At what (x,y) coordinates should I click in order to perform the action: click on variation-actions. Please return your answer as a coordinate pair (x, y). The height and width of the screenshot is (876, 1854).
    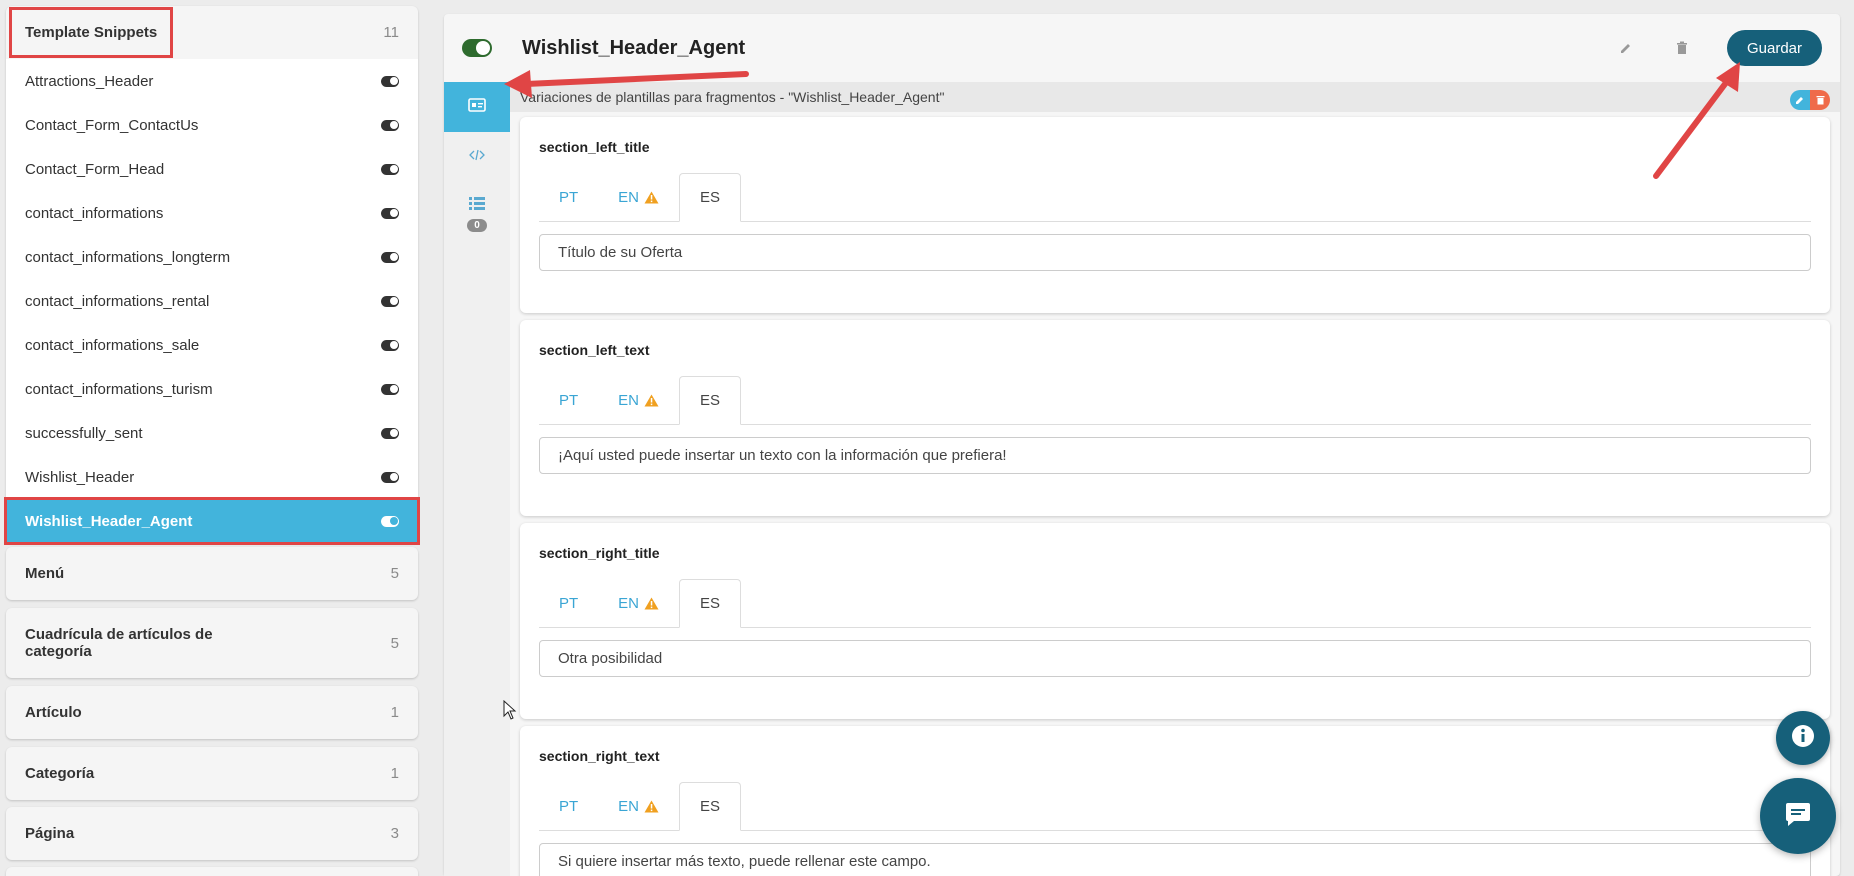
    Looking at the image, I should click on (1810, 100).